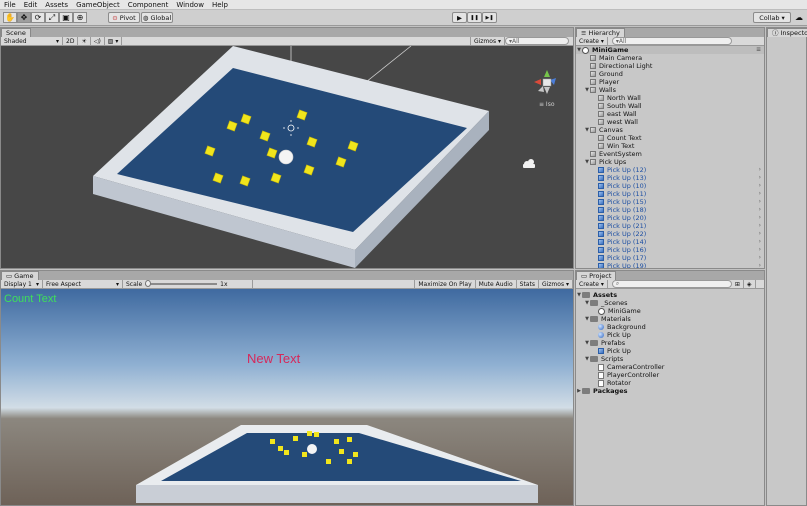 Image resolution: width=807 pixels, height=506 pixels. What do you see at coordinates (670, 258) in the screenshot?
I see `hierarchy-item: Pick Up (17) ›` at bounding box center [670, 258].